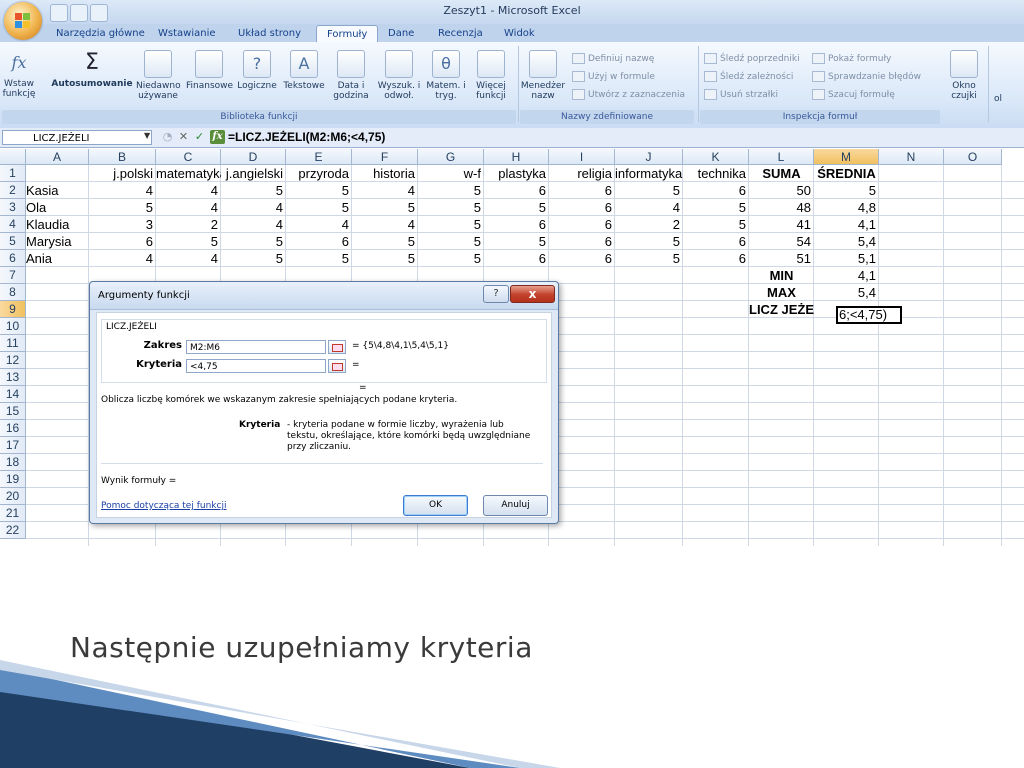 The height and width of the screenshot is (768, 1024). Describe the element at coordinates (188, 157) in the screenshot. I see `column-header-c: C` at that location.